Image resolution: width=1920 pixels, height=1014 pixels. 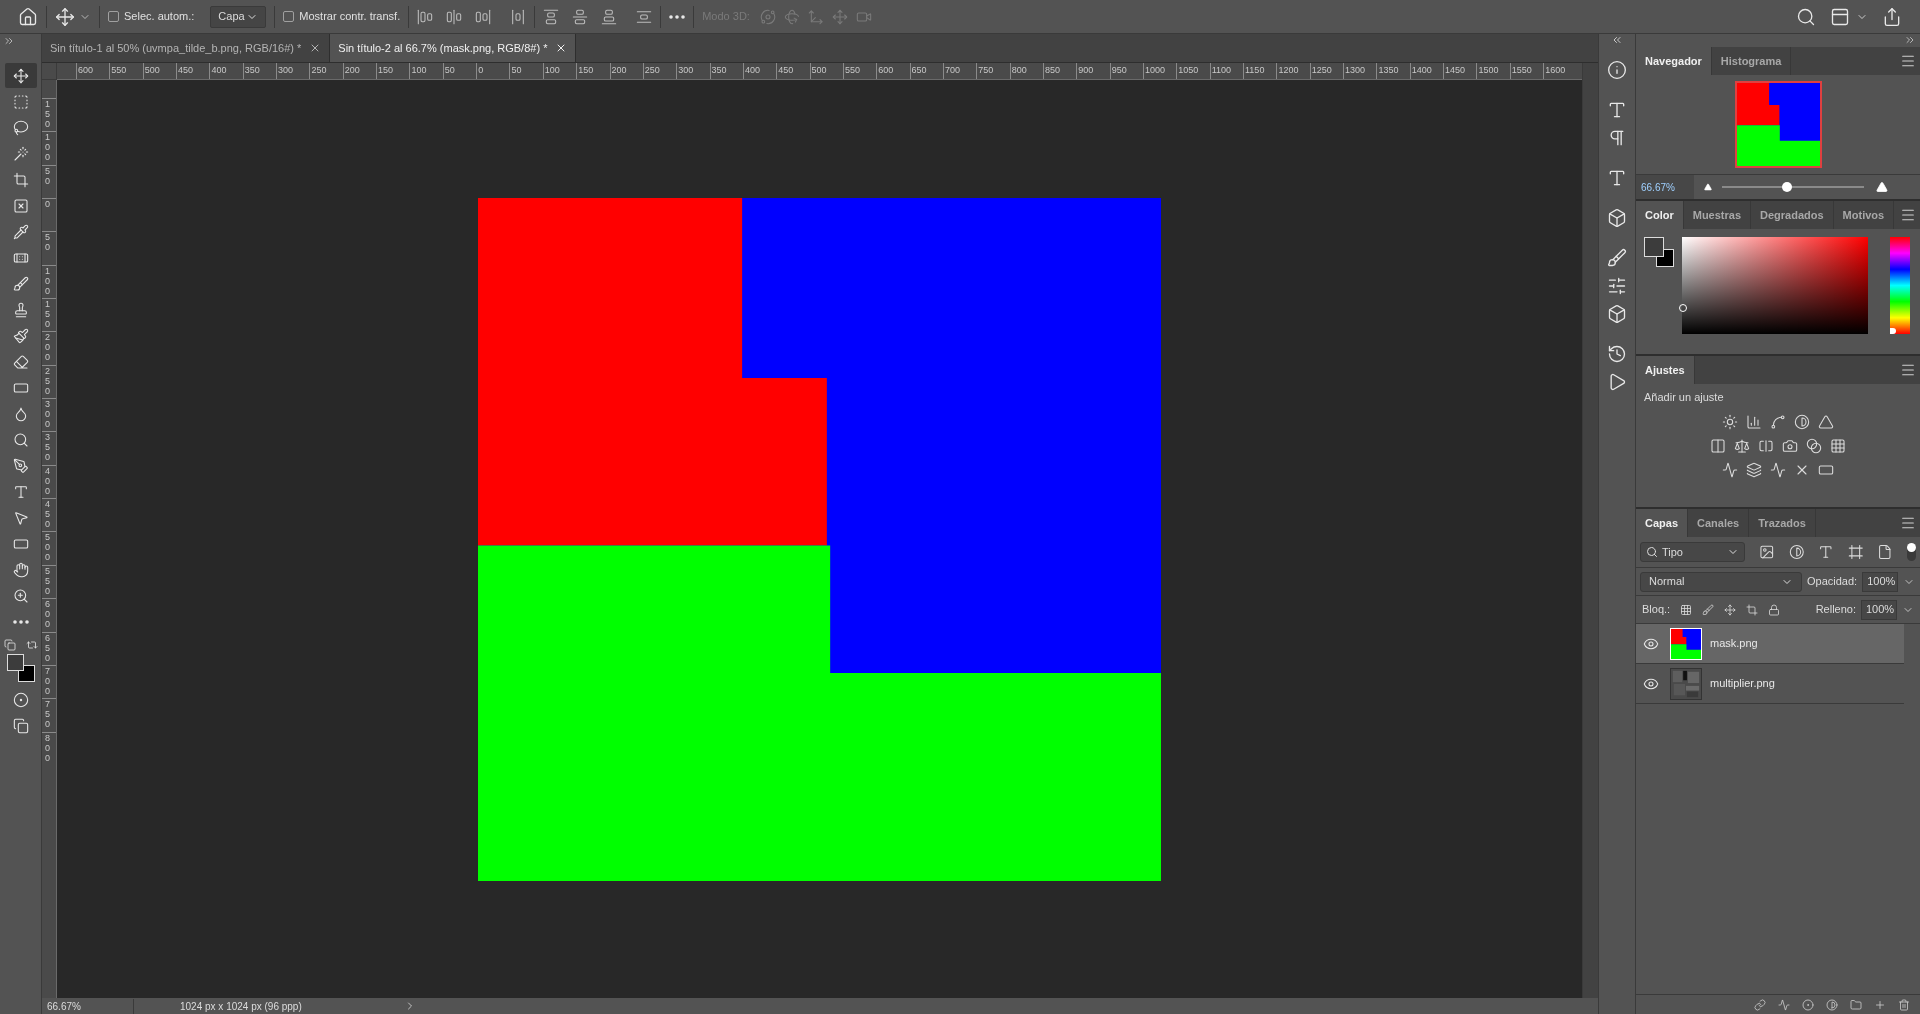 What do you see at coordinates (1774, 609) in the screenshot?
I see `lock-icon` at bounding box center [1774, 609].